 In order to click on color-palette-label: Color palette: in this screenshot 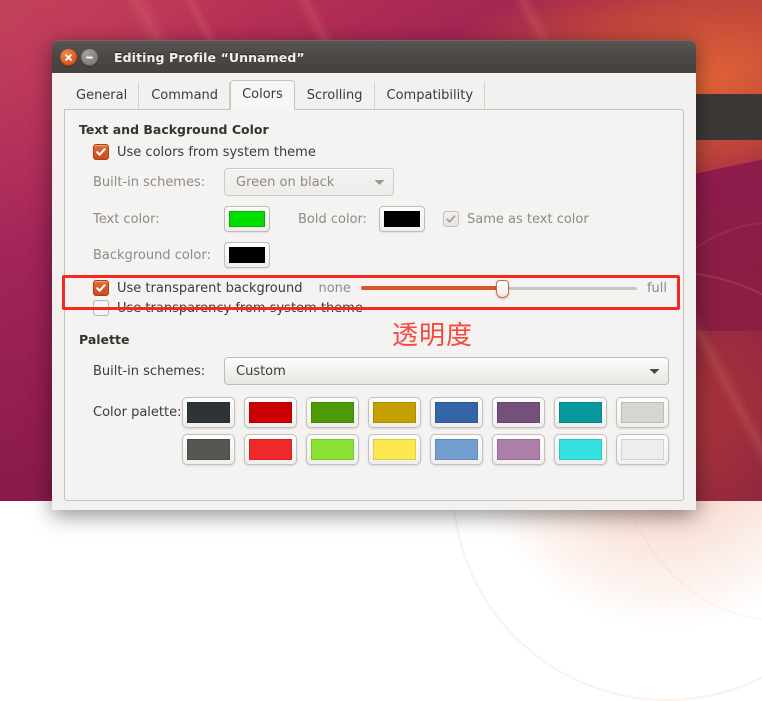, I will do `click(137, 412)`.